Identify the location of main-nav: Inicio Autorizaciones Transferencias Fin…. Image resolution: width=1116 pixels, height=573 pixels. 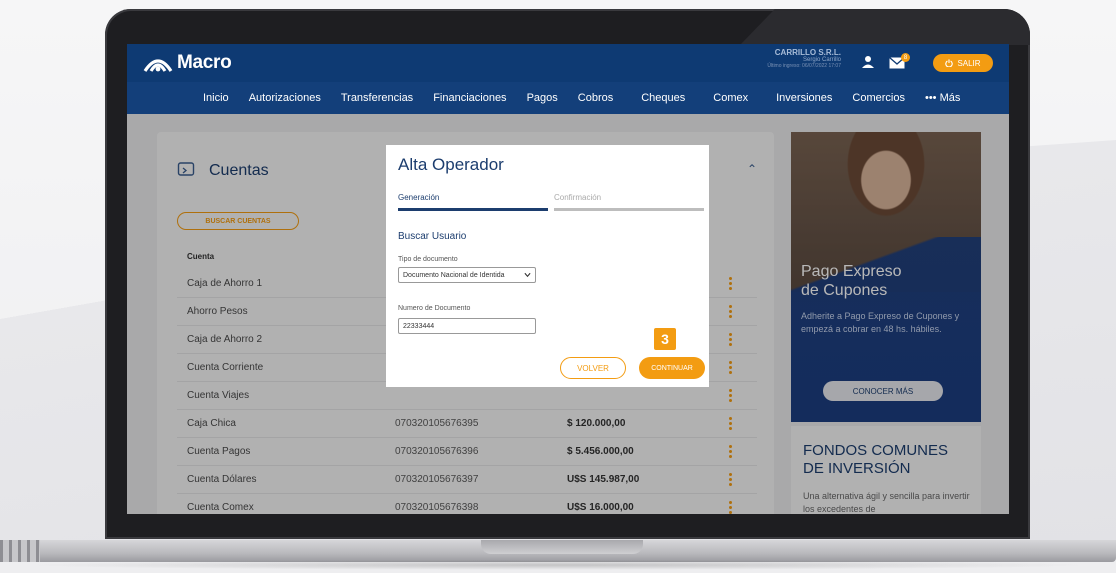
(568, 98).